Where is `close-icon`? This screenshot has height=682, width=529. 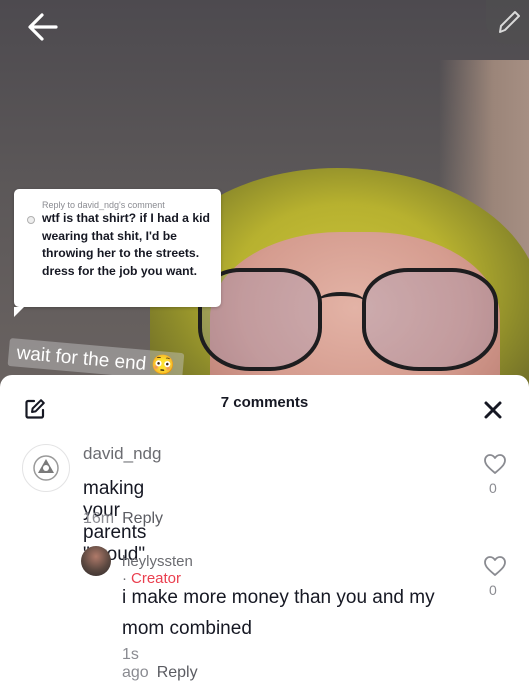 close-icon is located at coordinates (493, 410).